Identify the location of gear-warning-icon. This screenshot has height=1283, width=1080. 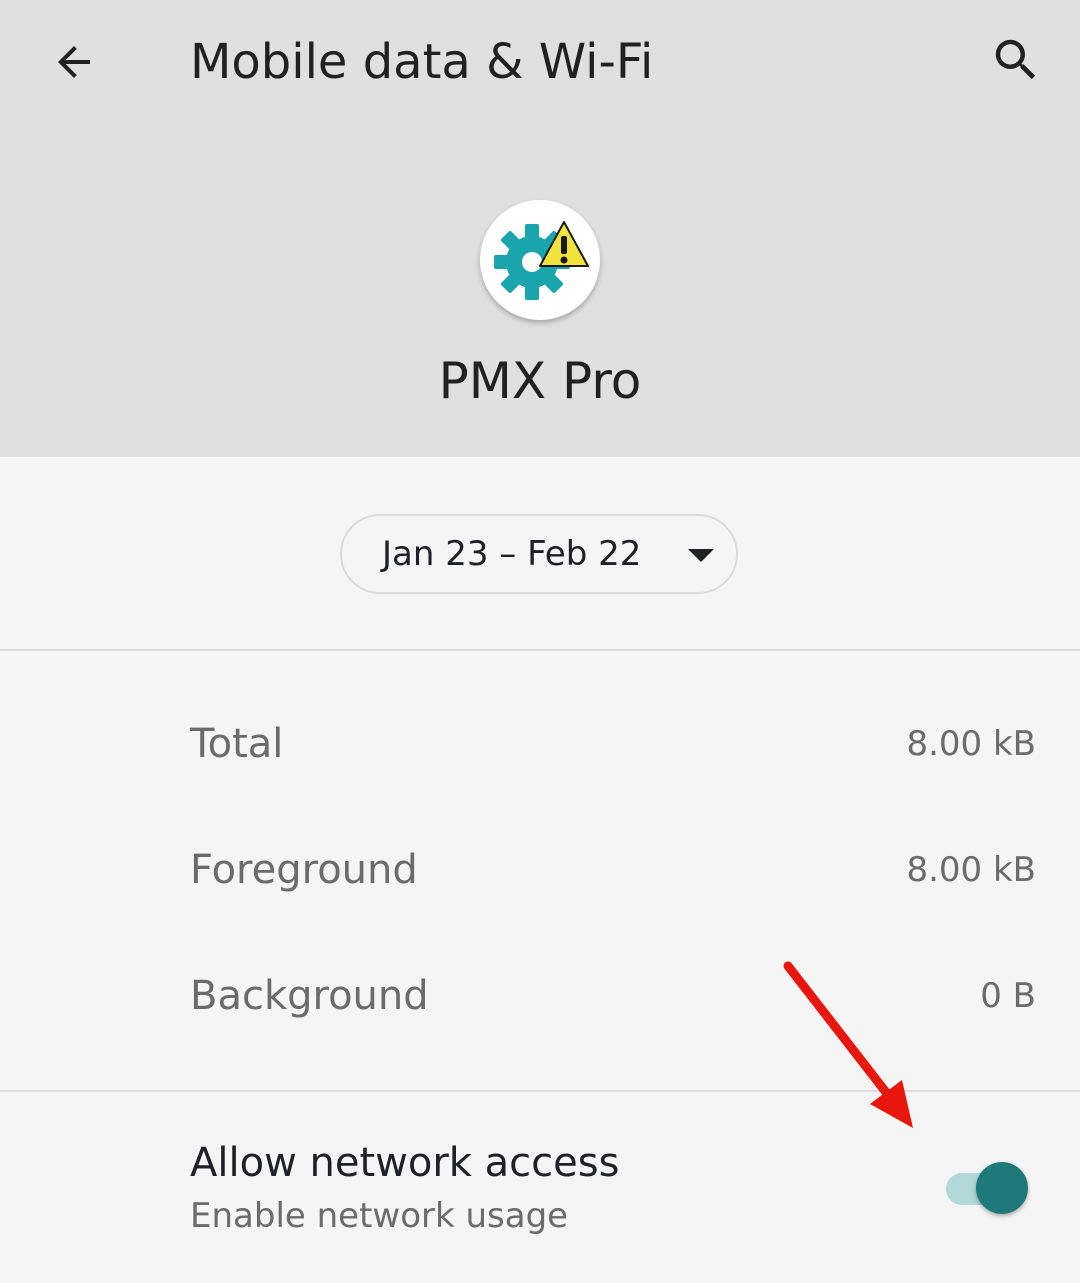
(541, 260).